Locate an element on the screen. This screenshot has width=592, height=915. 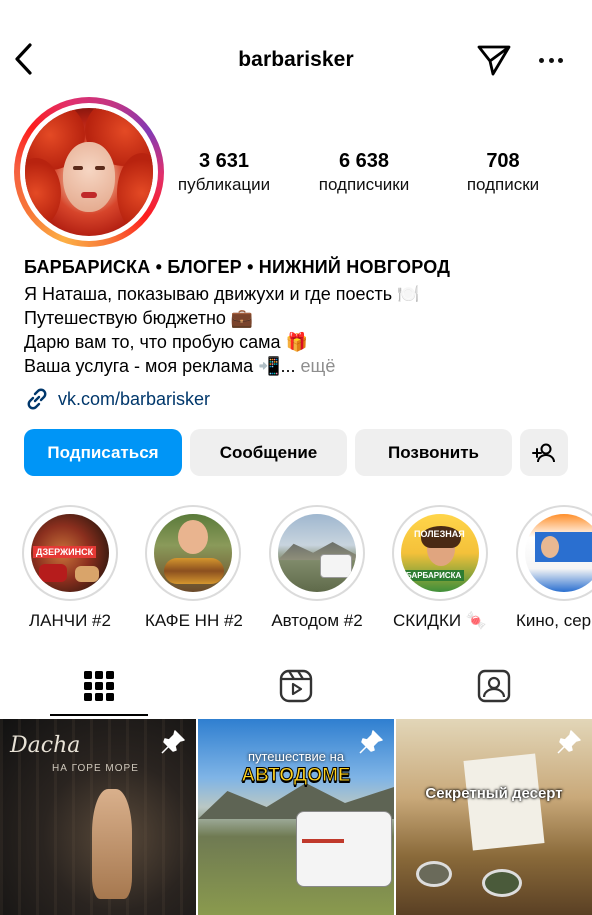
reels-icon is located at coordinates (295, 686).